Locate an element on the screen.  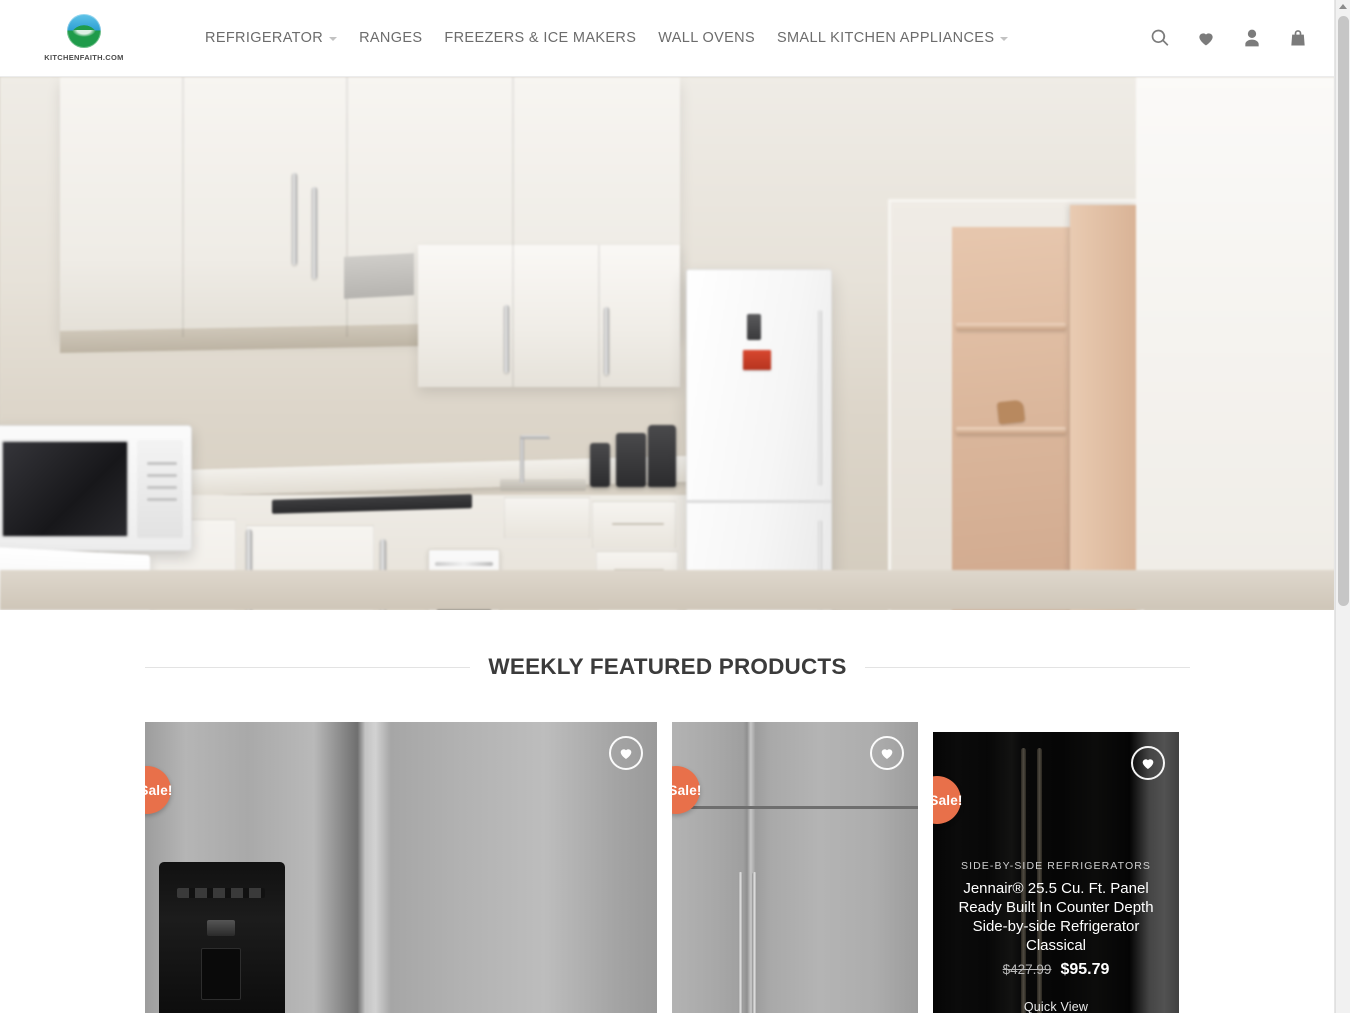
nav-item-freezers-ice-makers: FREEZERS & ICE MAKERS is located at coordinates (540, 38).